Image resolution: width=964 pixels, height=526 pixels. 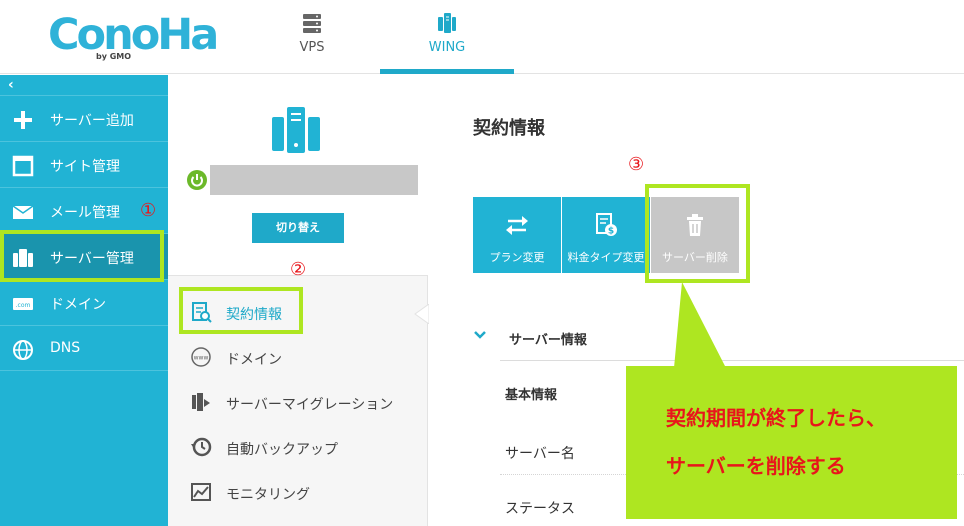 What do you see at coordinates (298, 269) in the screenshot?
I see `step-2-marker: ②` at bounding box center [298, 269].